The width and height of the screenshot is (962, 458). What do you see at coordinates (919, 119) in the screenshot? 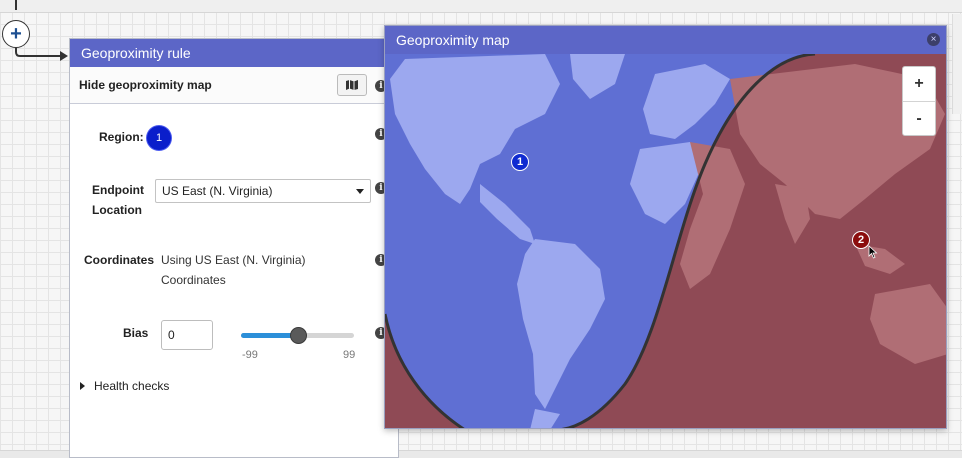
I see `zoom-out-button: -` at bounding box center [919, 119].